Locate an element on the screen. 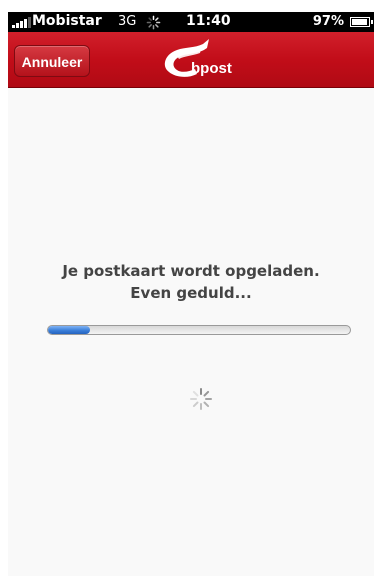 Image resolution: width=380 pixels, height=576 pixels. upload-progress-bar is located at coordinates (199, 330).